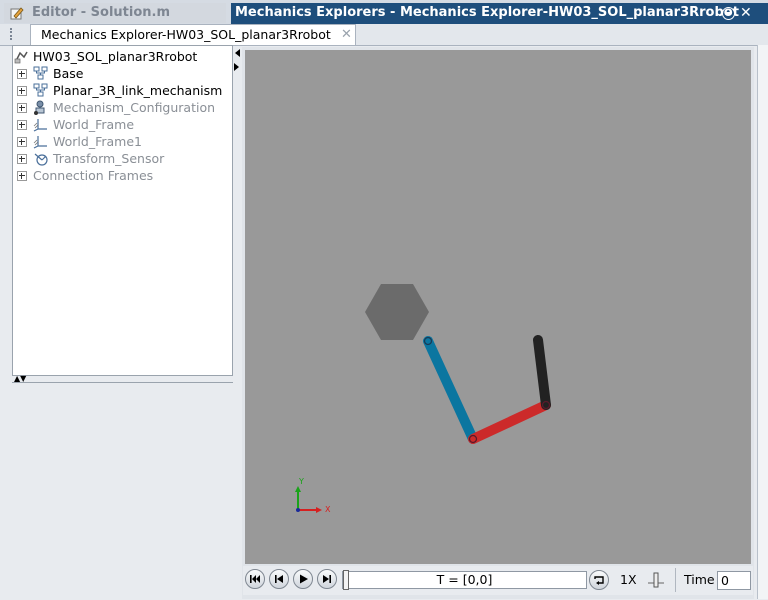 This screenshot has height=600, width=768. Describe the element at coordinates (94, 124) in the screenshot. I see `tree-item-label: World_Frame` at that location.